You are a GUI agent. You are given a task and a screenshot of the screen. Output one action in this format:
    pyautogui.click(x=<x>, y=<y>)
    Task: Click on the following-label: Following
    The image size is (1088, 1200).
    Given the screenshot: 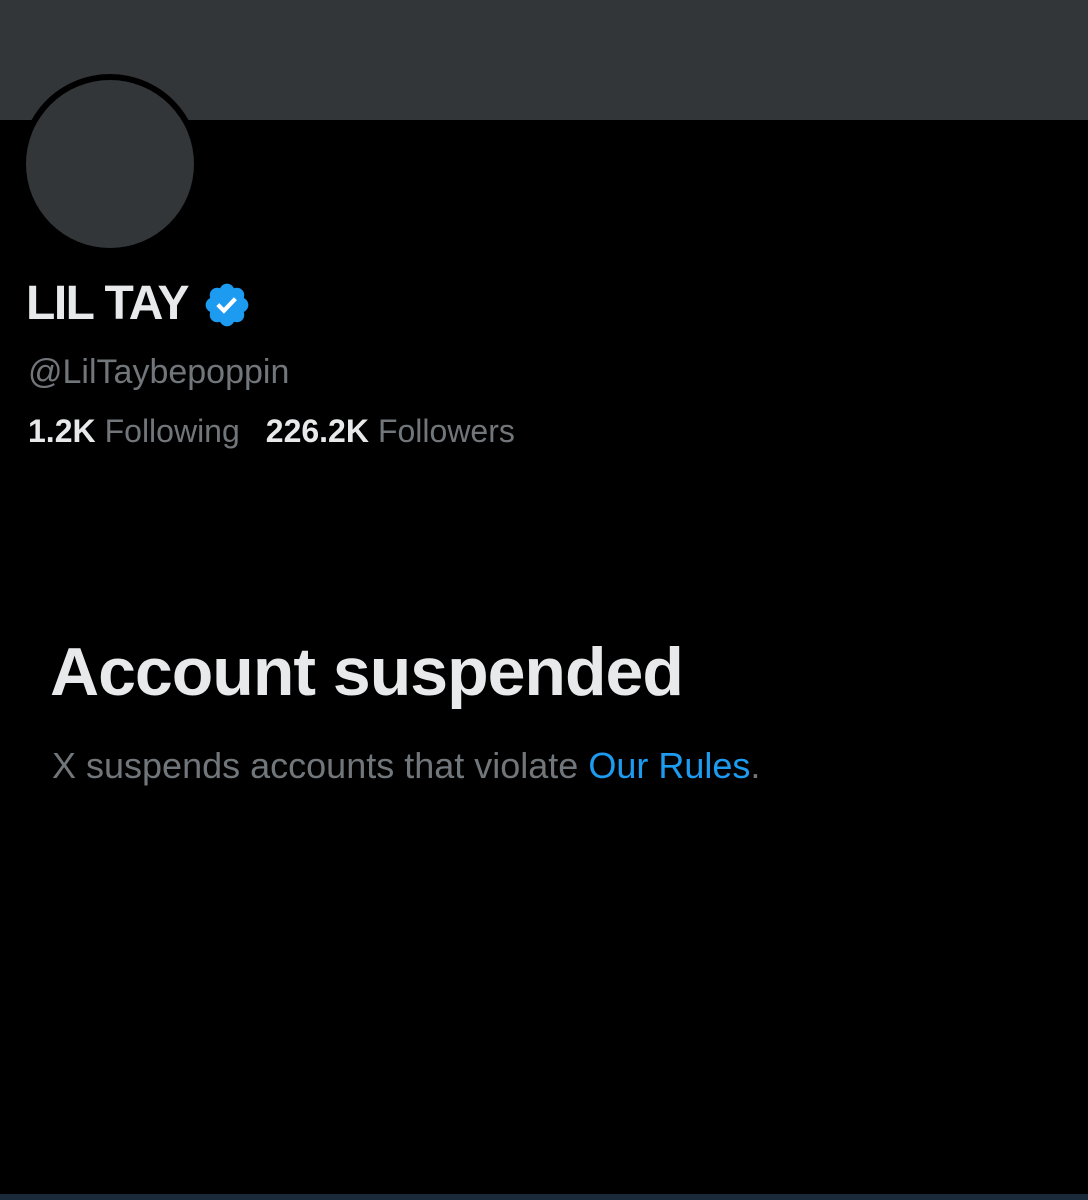 What is the action you would take?
    pyautogui.click(x=172, y=431)
    